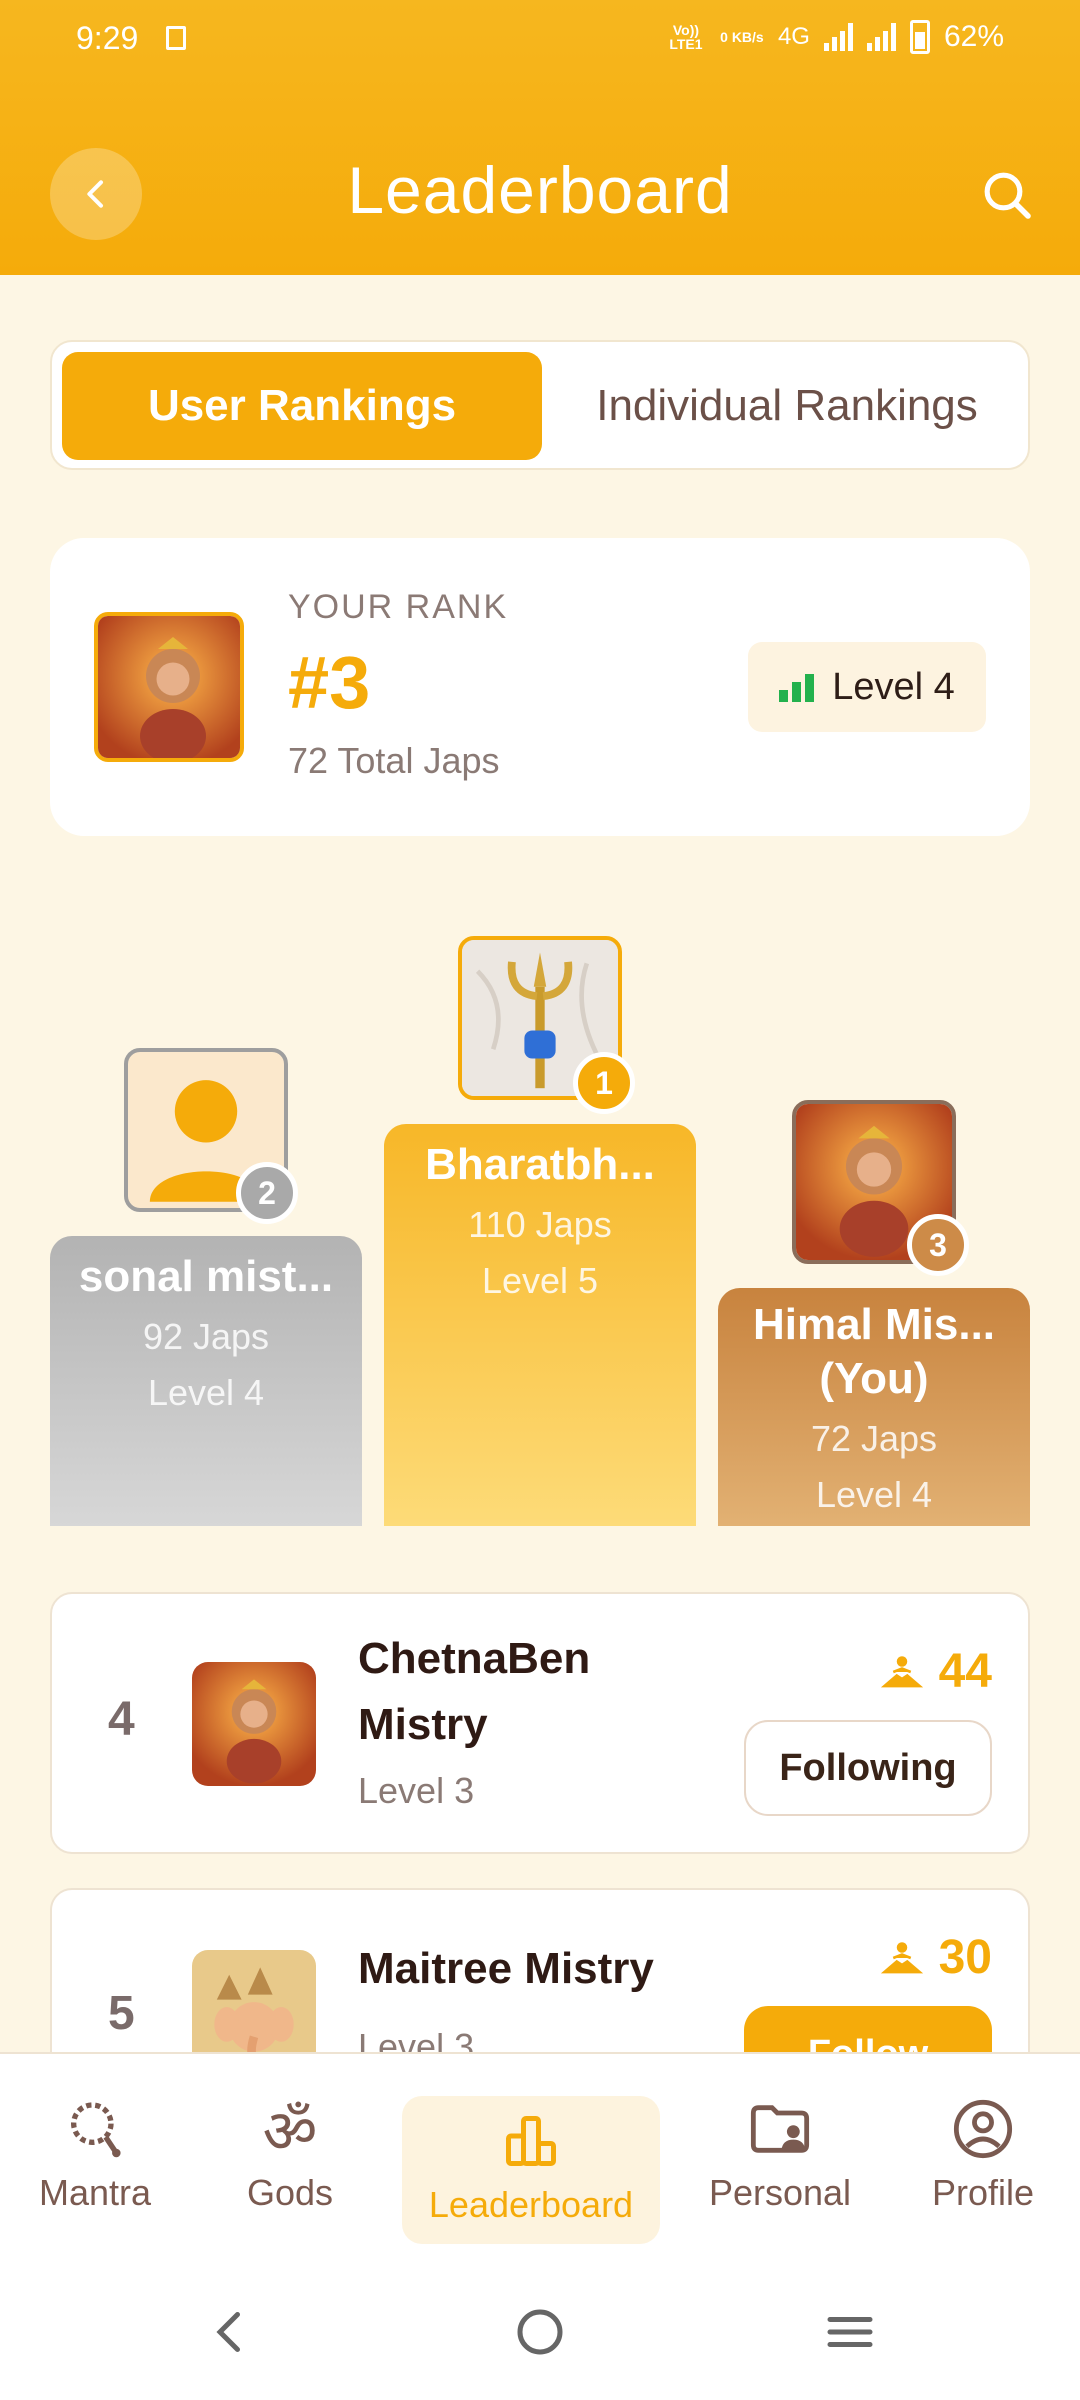  Describe the element at coordinates (394, 760) in the screenshot. I see `your-total-japs: 72 Total Japs` at that location.